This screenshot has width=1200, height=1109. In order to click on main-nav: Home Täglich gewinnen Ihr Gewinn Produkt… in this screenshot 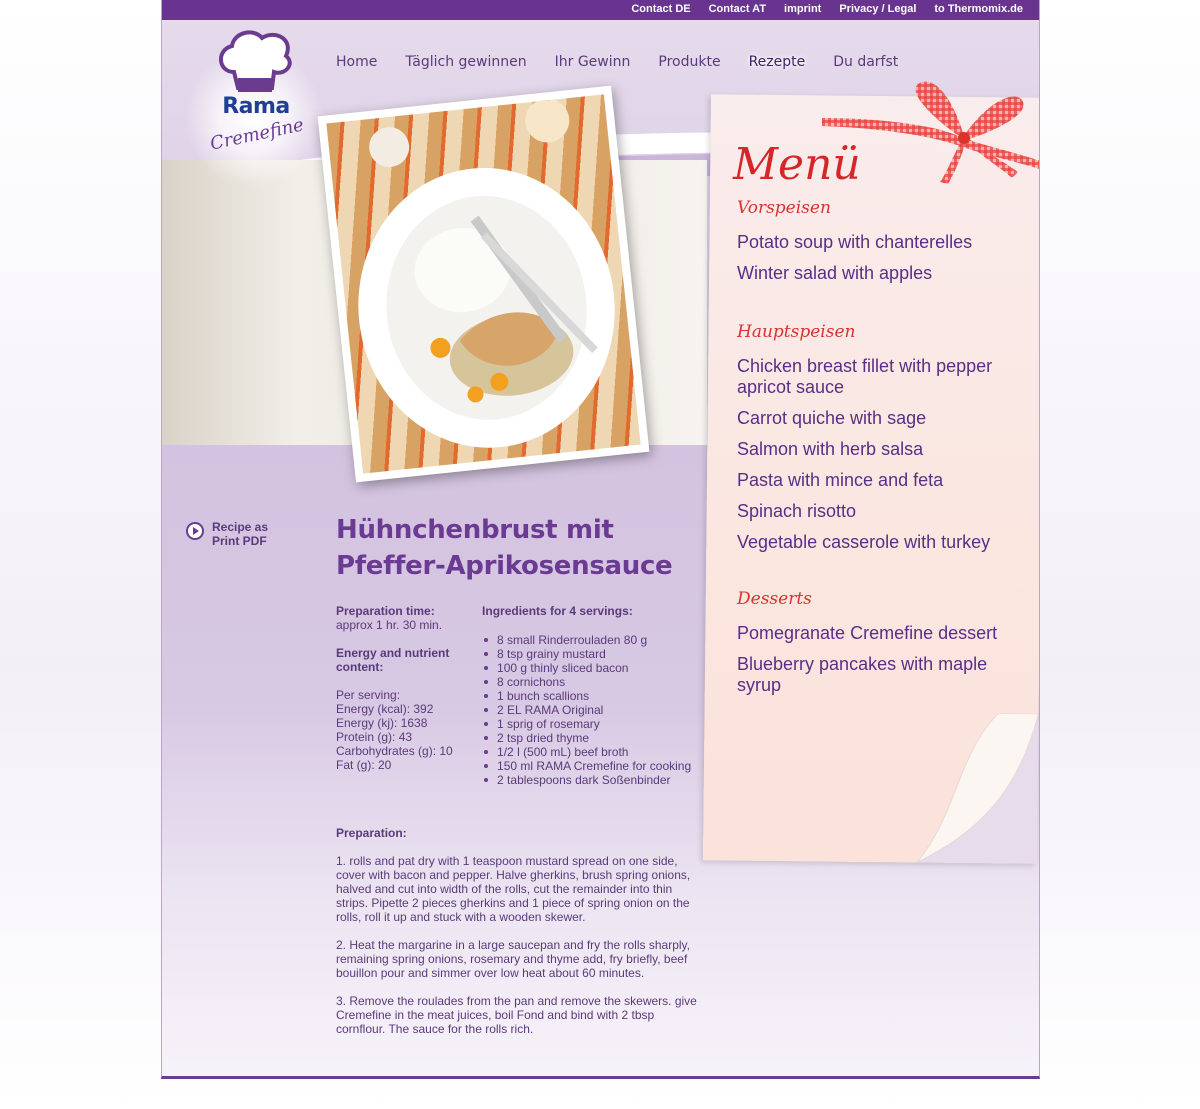, I will do `click(617, 62)`.